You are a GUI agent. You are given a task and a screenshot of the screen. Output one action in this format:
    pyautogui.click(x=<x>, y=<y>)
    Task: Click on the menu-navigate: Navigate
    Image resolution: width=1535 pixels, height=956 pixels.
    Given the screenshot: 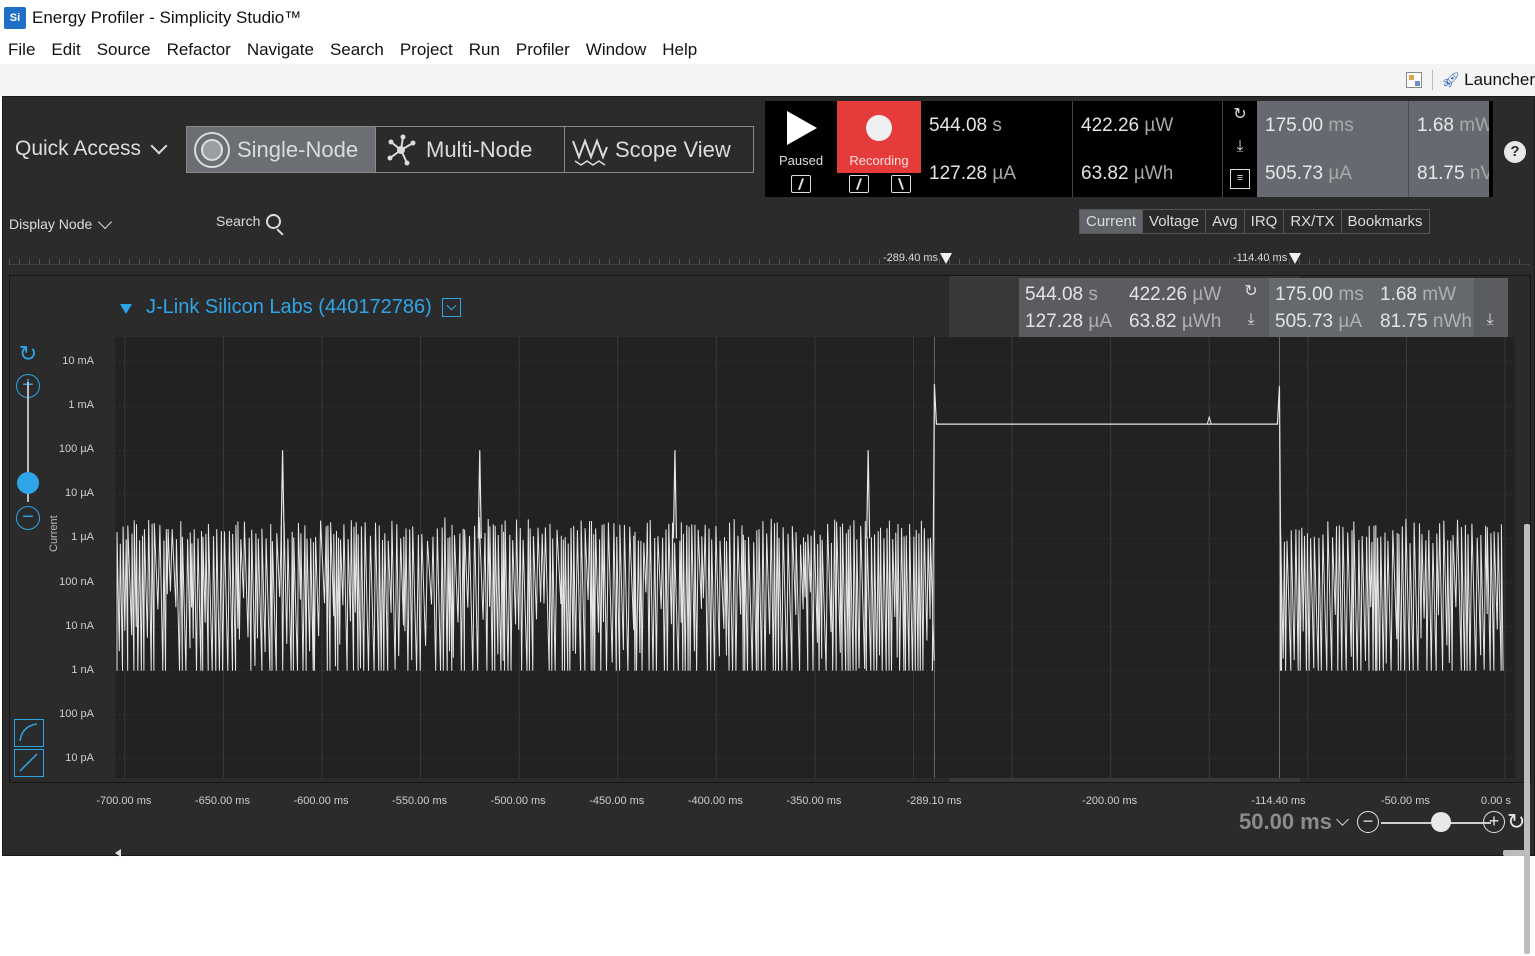 What is the action you would take?
    pyautogui.click(x=280, y=50)
    